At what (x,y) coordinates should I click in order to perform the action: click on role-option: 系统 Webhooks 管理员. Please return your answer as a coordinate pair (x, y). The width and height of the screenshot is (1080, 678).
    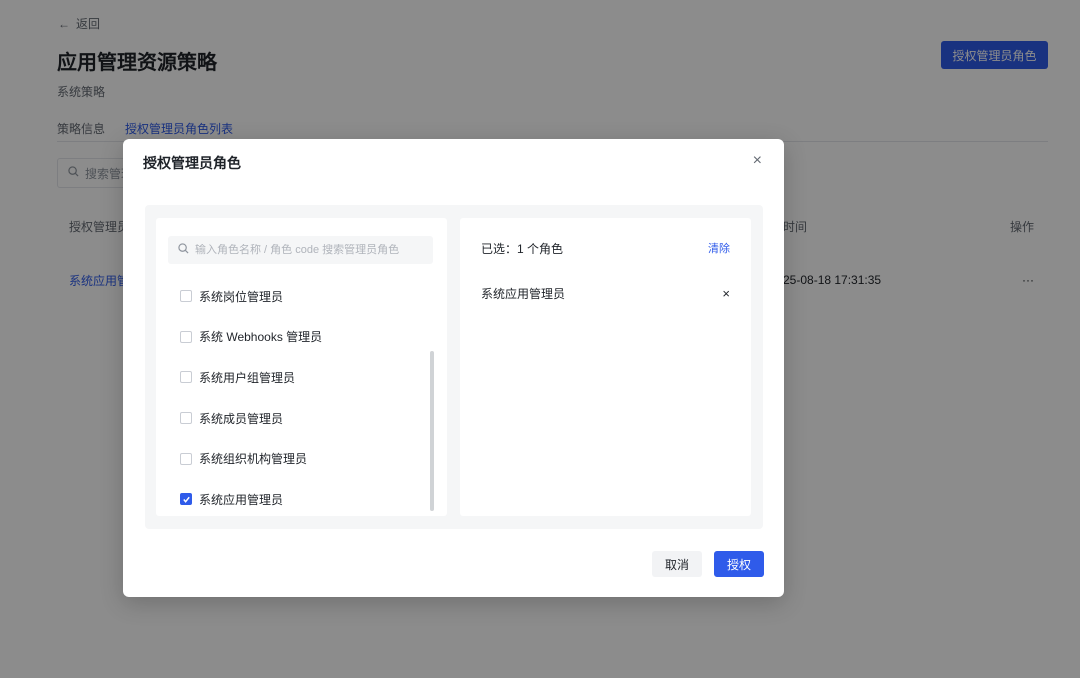
    Looking at the image, I should click on (300, 337).